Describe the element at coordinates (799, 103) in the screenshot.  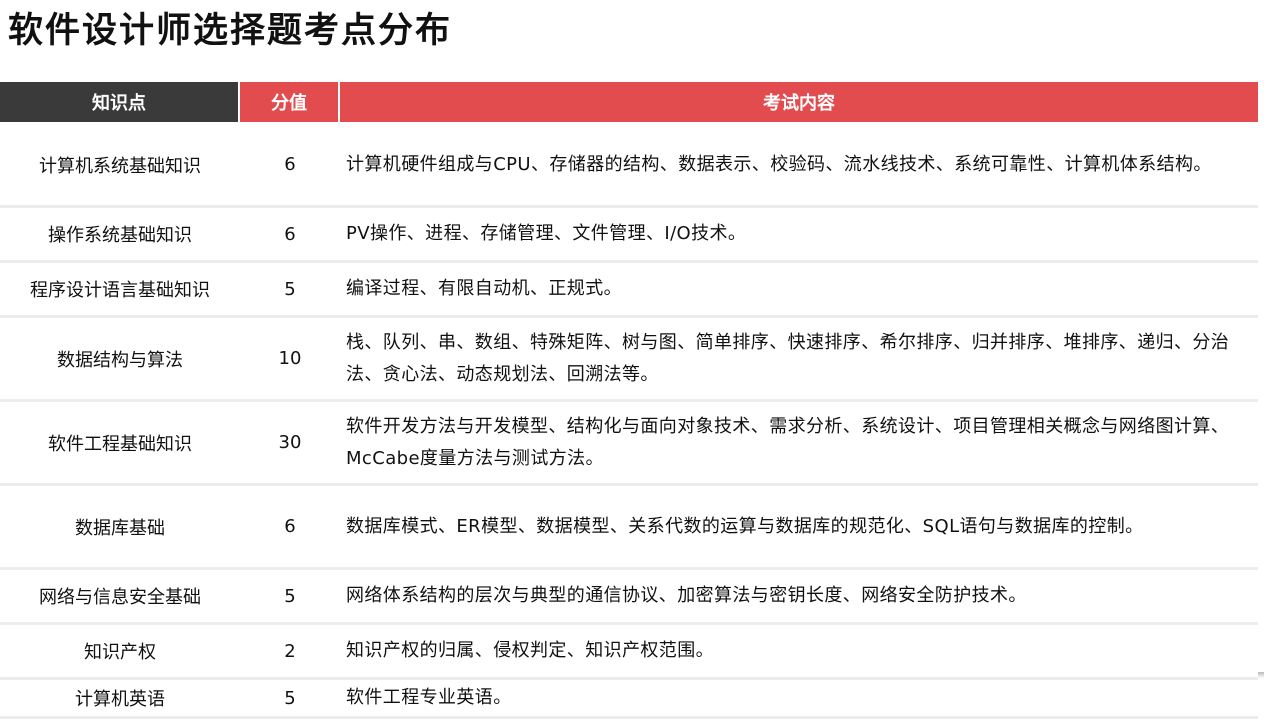
I see `header-exam-content: 考试内容` at that location.